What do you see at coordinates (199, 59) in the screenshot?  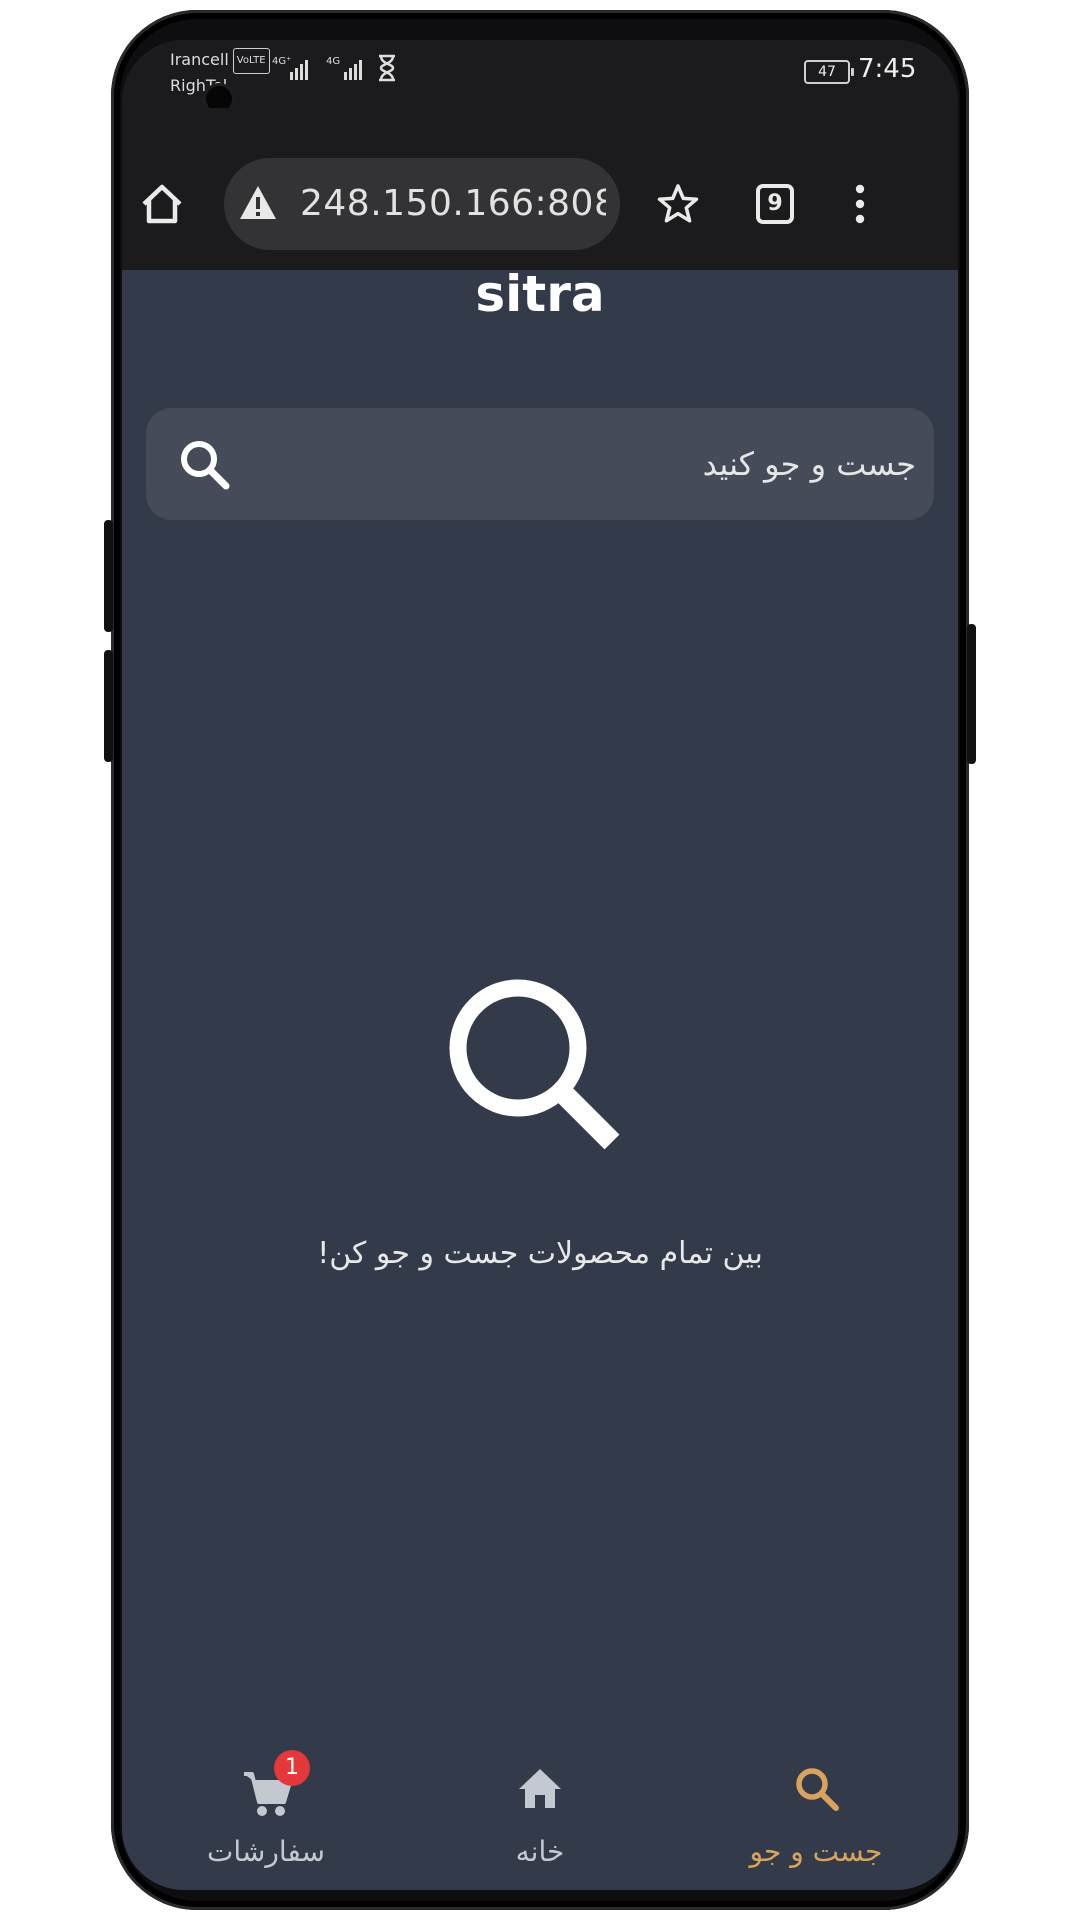 I see `carrier-name: Irancell` at bounding box center [199, 59].